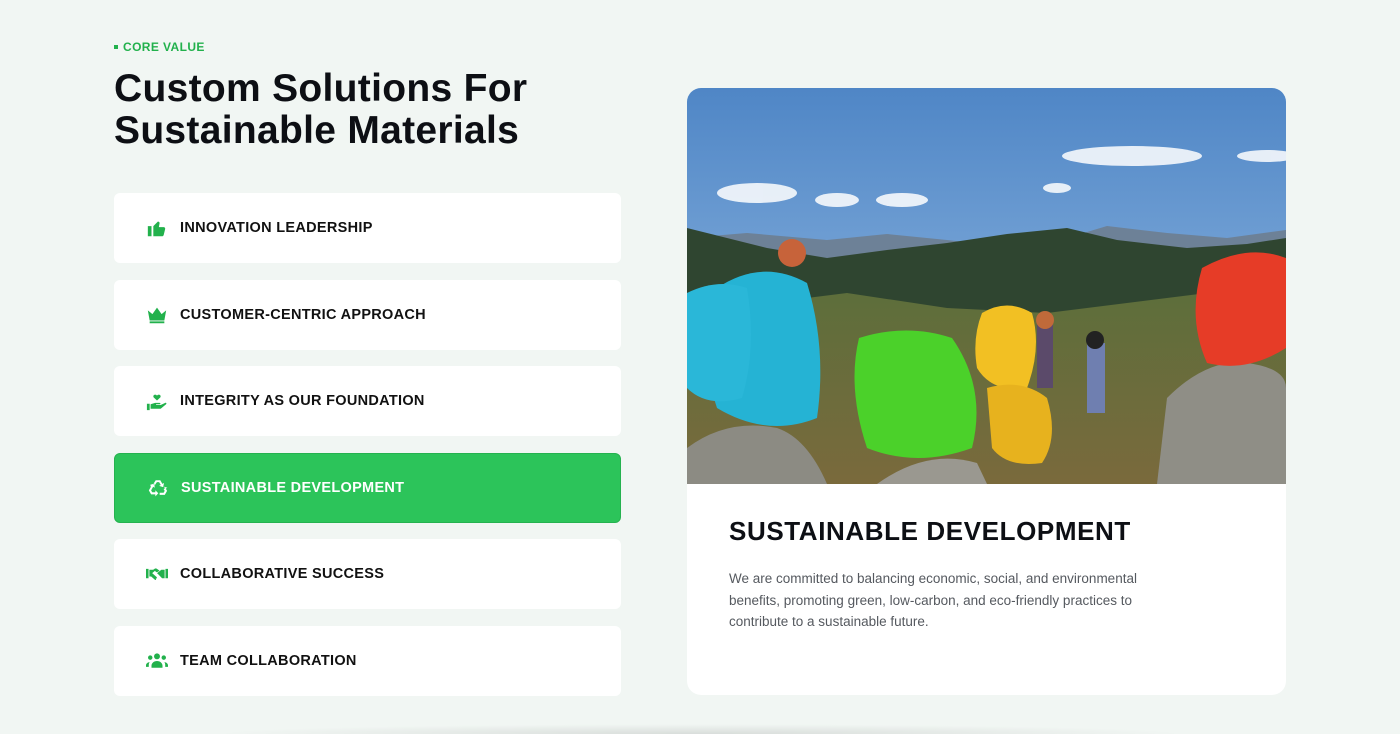 This screenshot has height=734, width=1400. What do you see at coordinates (116, 47) in the screenshot?
I see `eyebrow-square-icon` at bounding box center [116, 47].